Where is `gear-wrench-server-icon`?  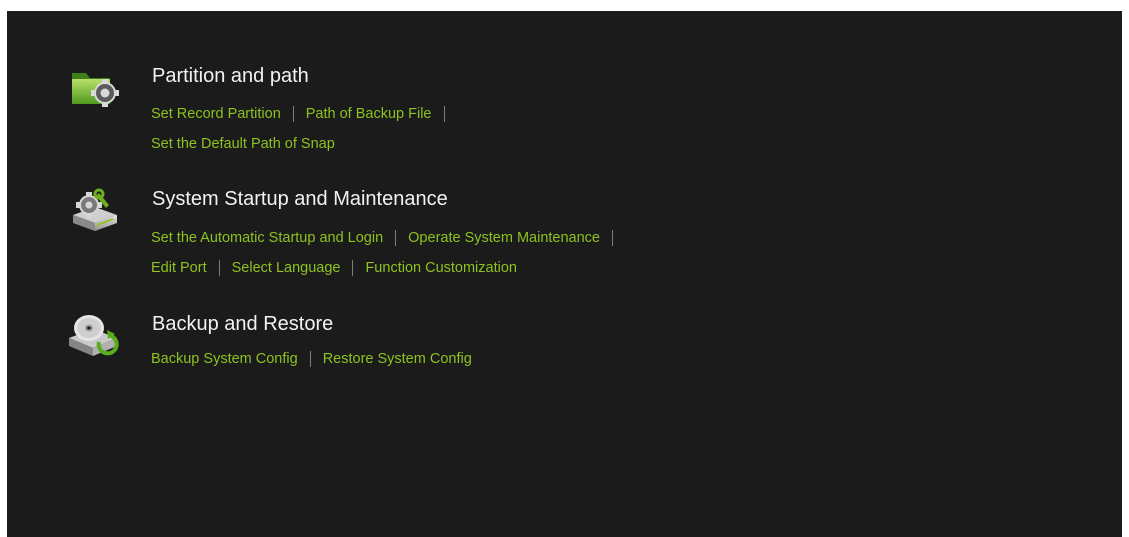 gear-wrench-server-icon is located at coordinates (95, 211).